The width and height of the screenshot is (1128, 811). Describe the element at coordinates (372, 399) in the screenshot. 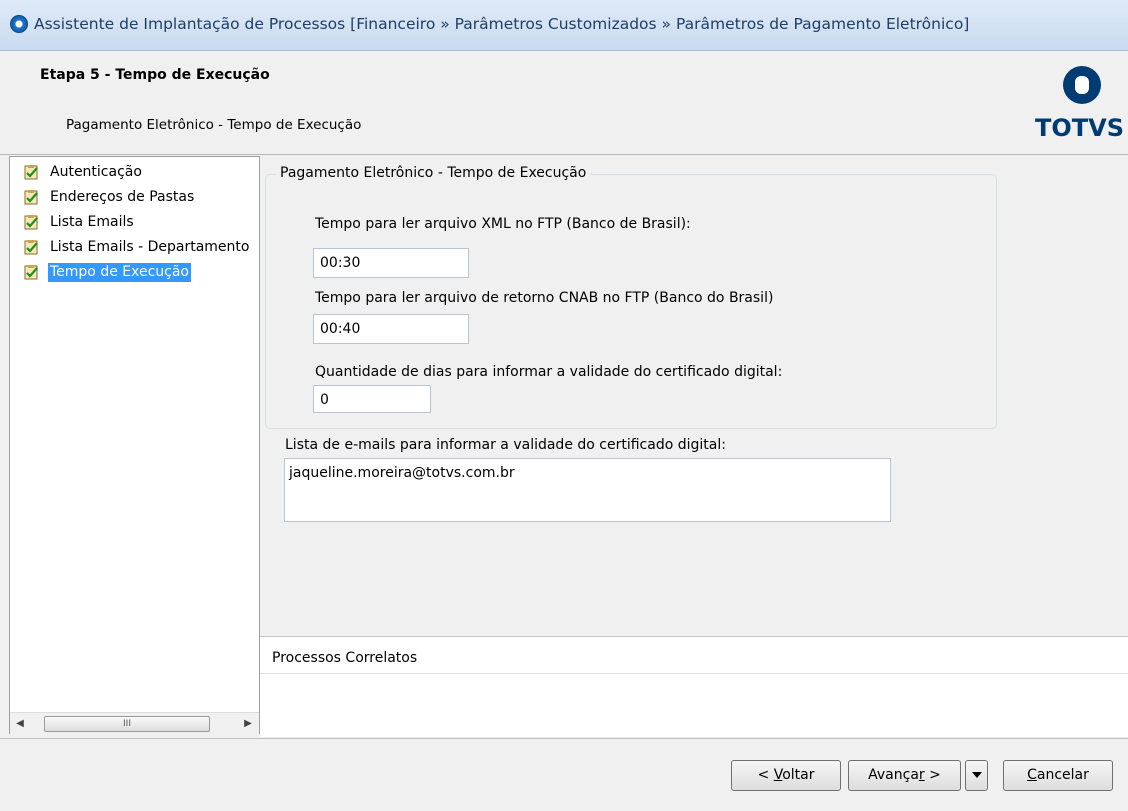

I see `certificate-days-input: 0` at that location.